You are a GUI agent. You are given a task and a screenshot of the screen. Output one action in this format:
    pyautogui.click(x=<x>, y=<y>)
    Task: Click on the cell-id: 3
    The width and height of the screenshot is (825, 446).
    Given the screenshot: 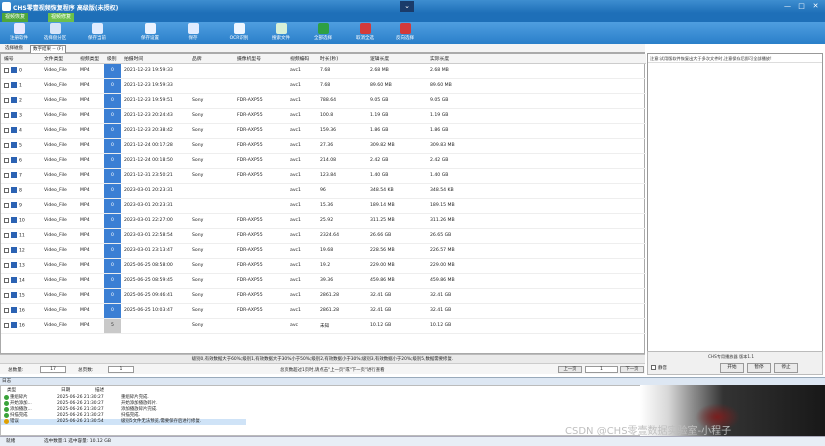 What is the action you would take?
    pyautogui.click(x=21, y=116)
    